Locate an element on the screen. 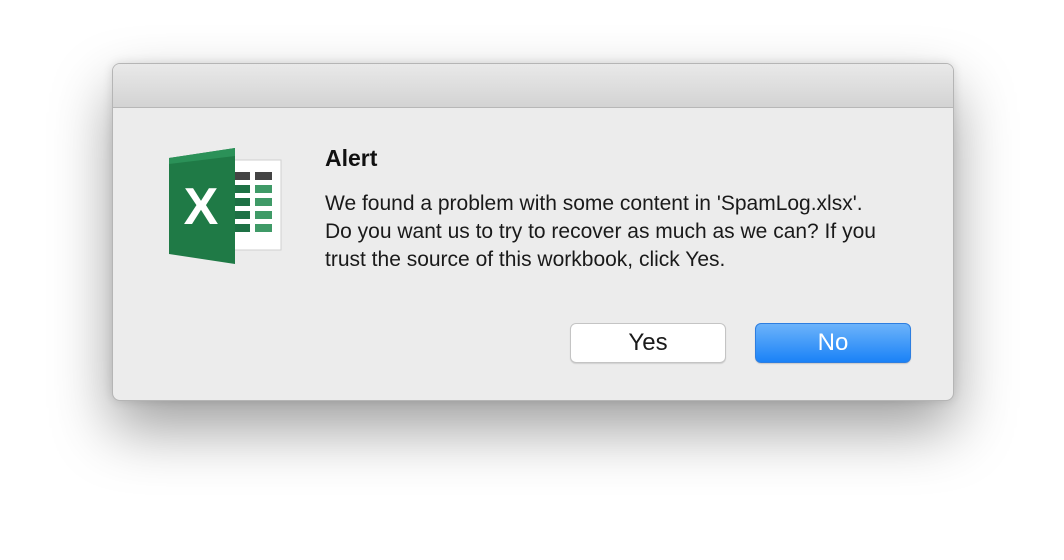 Image resolution: width=1064 pixels, height=560 pixels. dialog-titlebar is located at coordinates (533, 86).